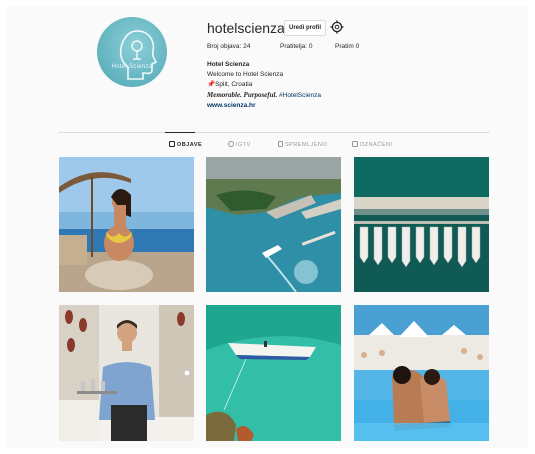 The width and height of the screenshot is (535, 454). Describe the element at coordinates (355, 144) in the screenshot. I see `tagged-icon` at that location.